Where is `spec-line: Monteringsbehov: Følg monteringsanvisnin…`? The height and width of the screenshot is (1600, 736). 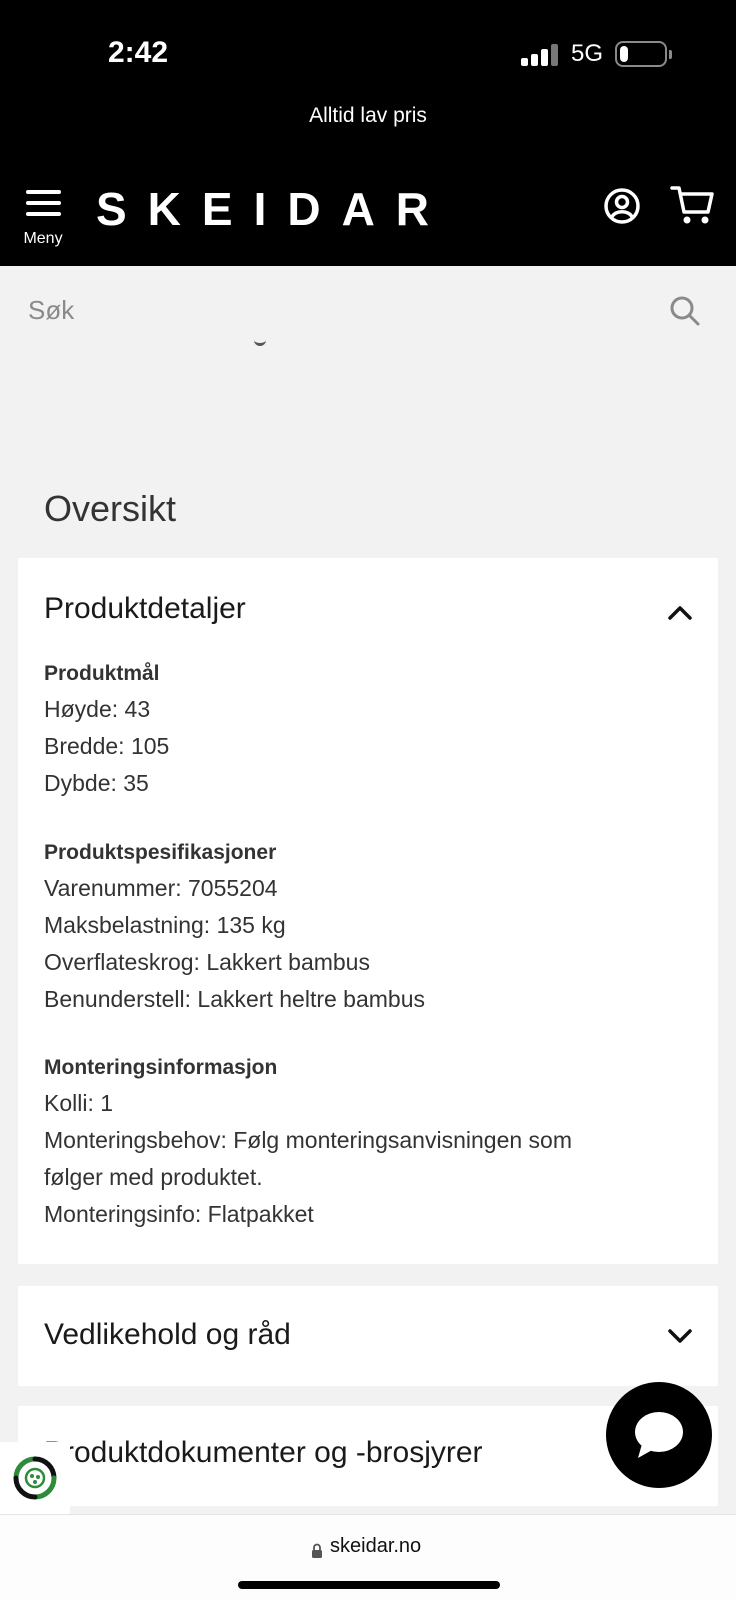
spec-line: Monteringsbehov: Følg monteringsanvisnin… is located at coordinates (308, 1140).